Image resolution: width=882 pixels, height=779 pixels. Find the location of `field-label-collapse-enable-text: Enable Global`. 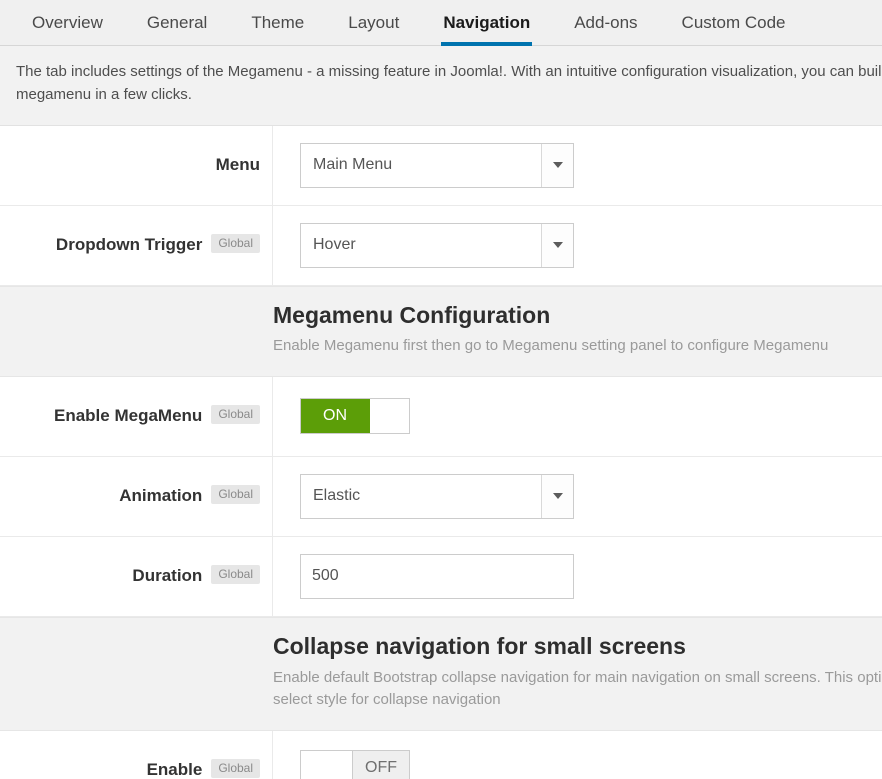

field-label-collapse-enable-text: Enable Global is located at coordinates (203, 769).